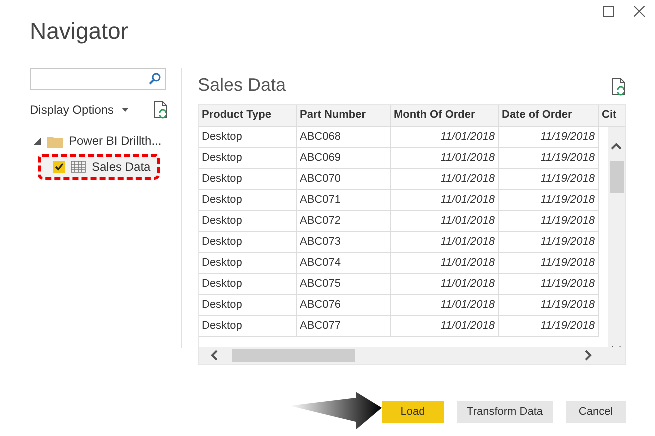 The height and width of the screenshot is (436, 655). Describe the element at coordinates (616, 146) in the screenshot. I see `scroll-up-icon` at that location.